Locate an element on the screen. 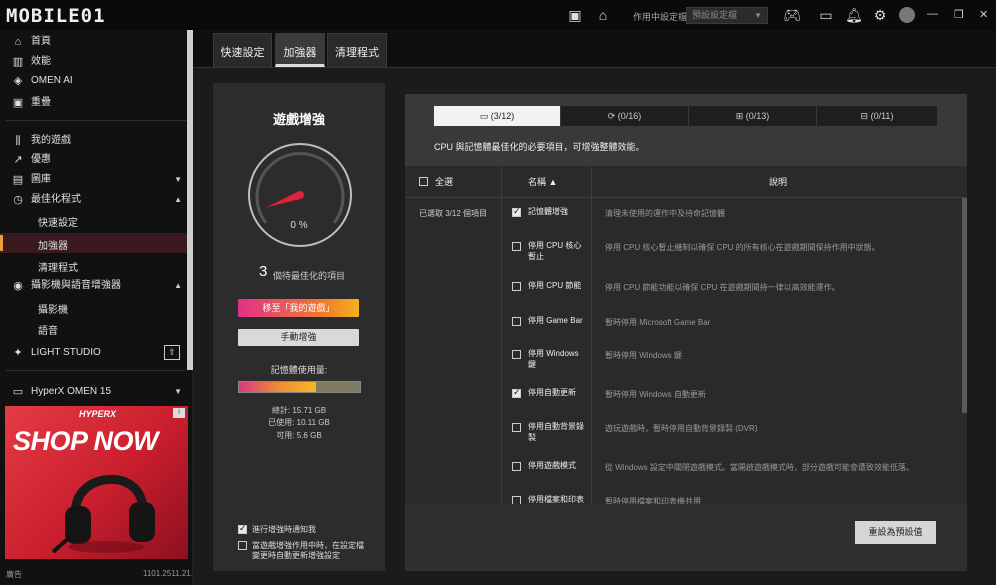 This screenshot has height=585, width=996. active-profile-label: 作用中設定檔 is located at coordinates (660, 17).